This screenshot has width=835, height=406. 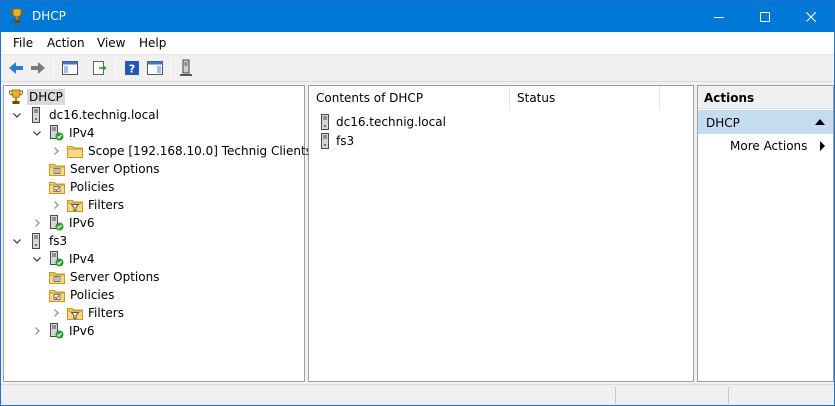 I want to click on help-icon: ?, so click(x=132, y=68).